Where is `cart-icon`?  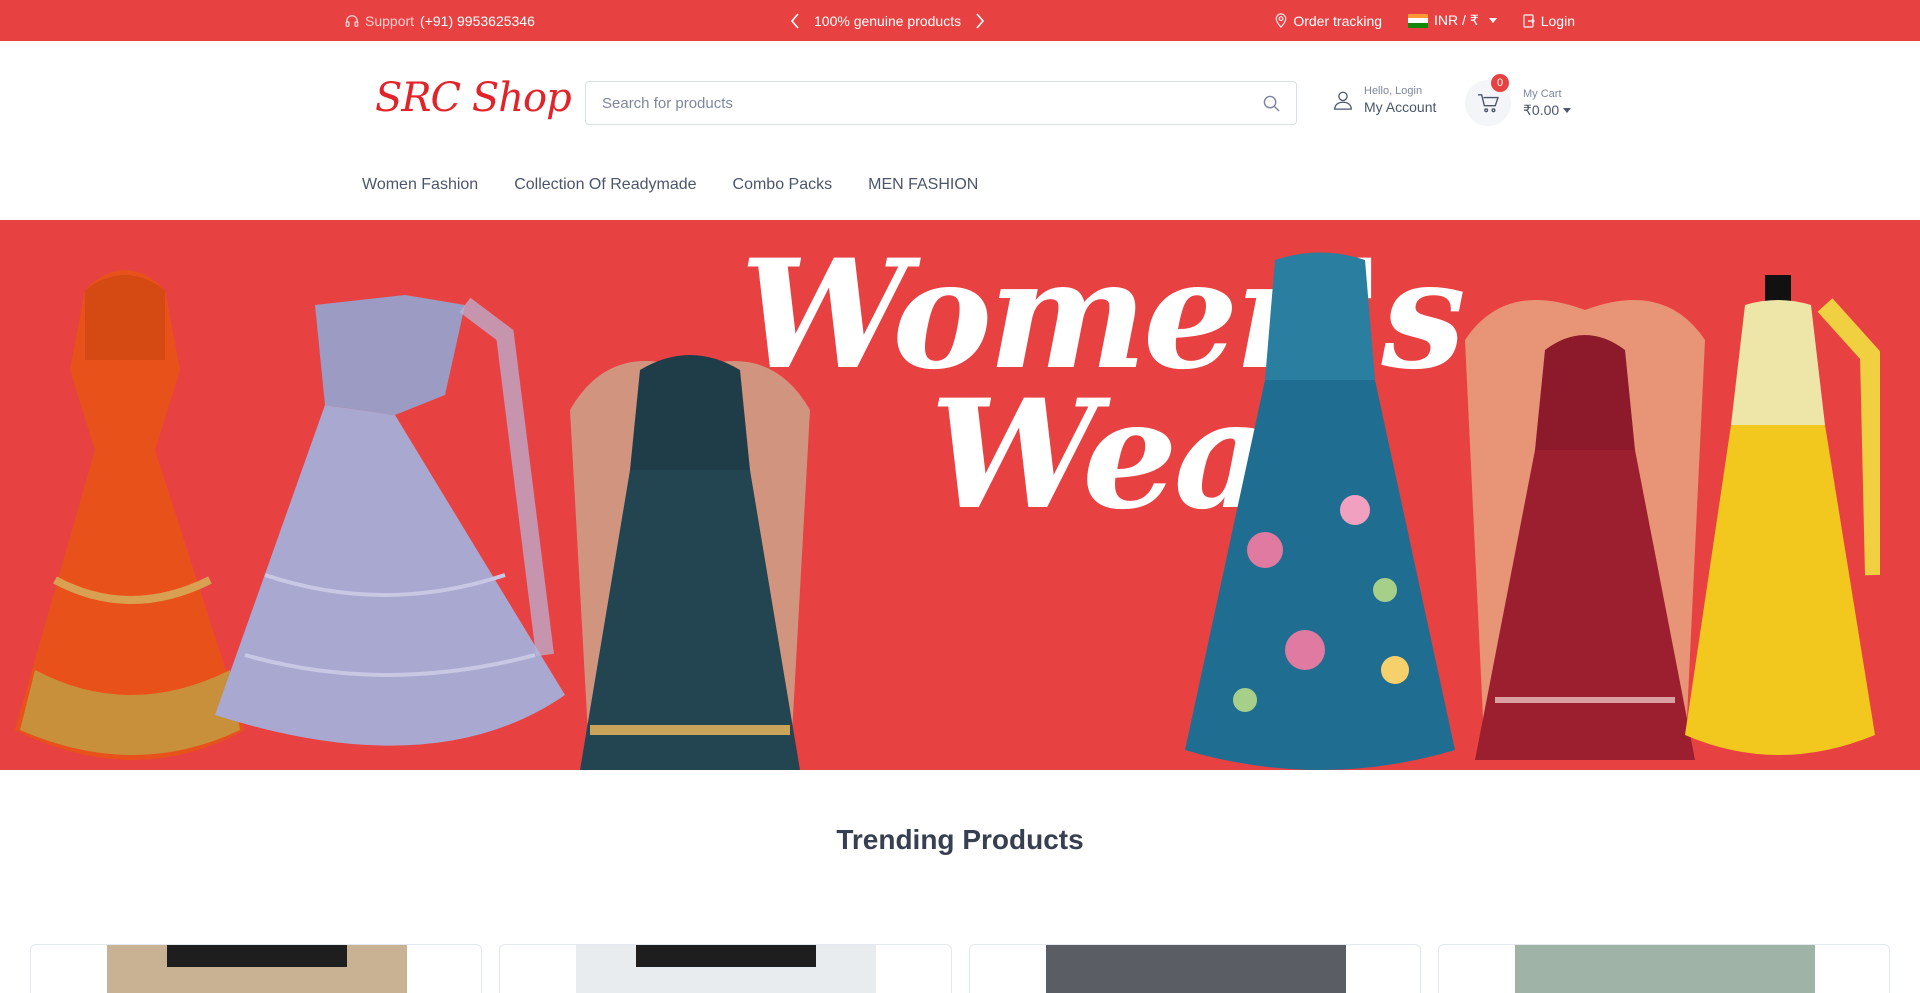
cart-icon is located at coordinates (1488, 103).